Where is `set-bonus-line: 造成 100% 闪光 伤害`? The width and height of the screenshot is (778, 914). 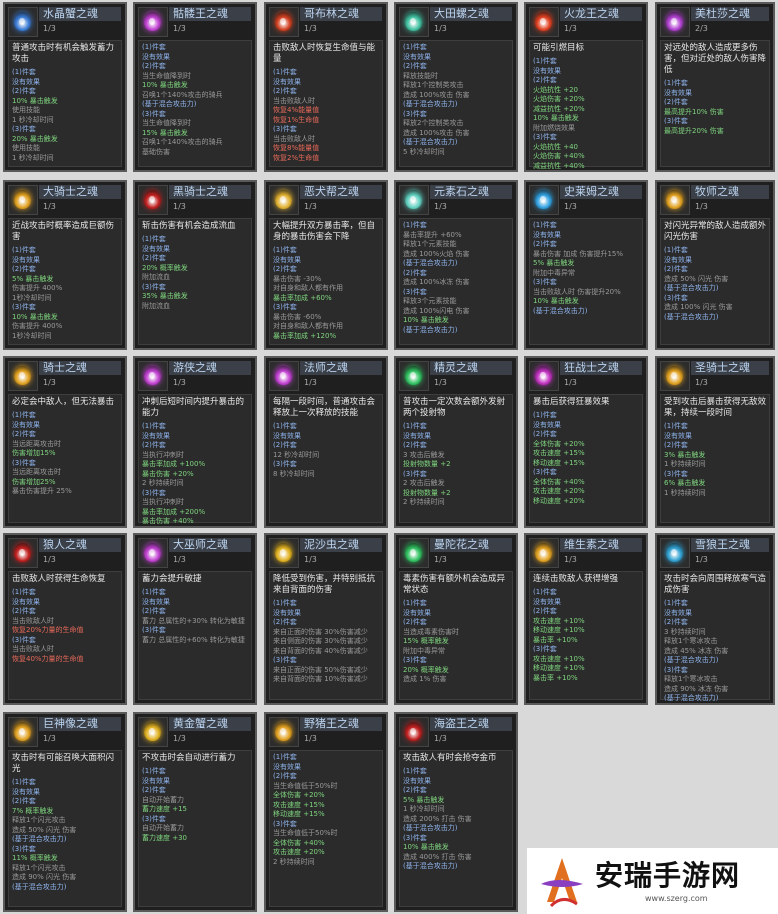
set-bonus-line: 造成 100% 闪光 伤害 is located at coordinates (698, 307).